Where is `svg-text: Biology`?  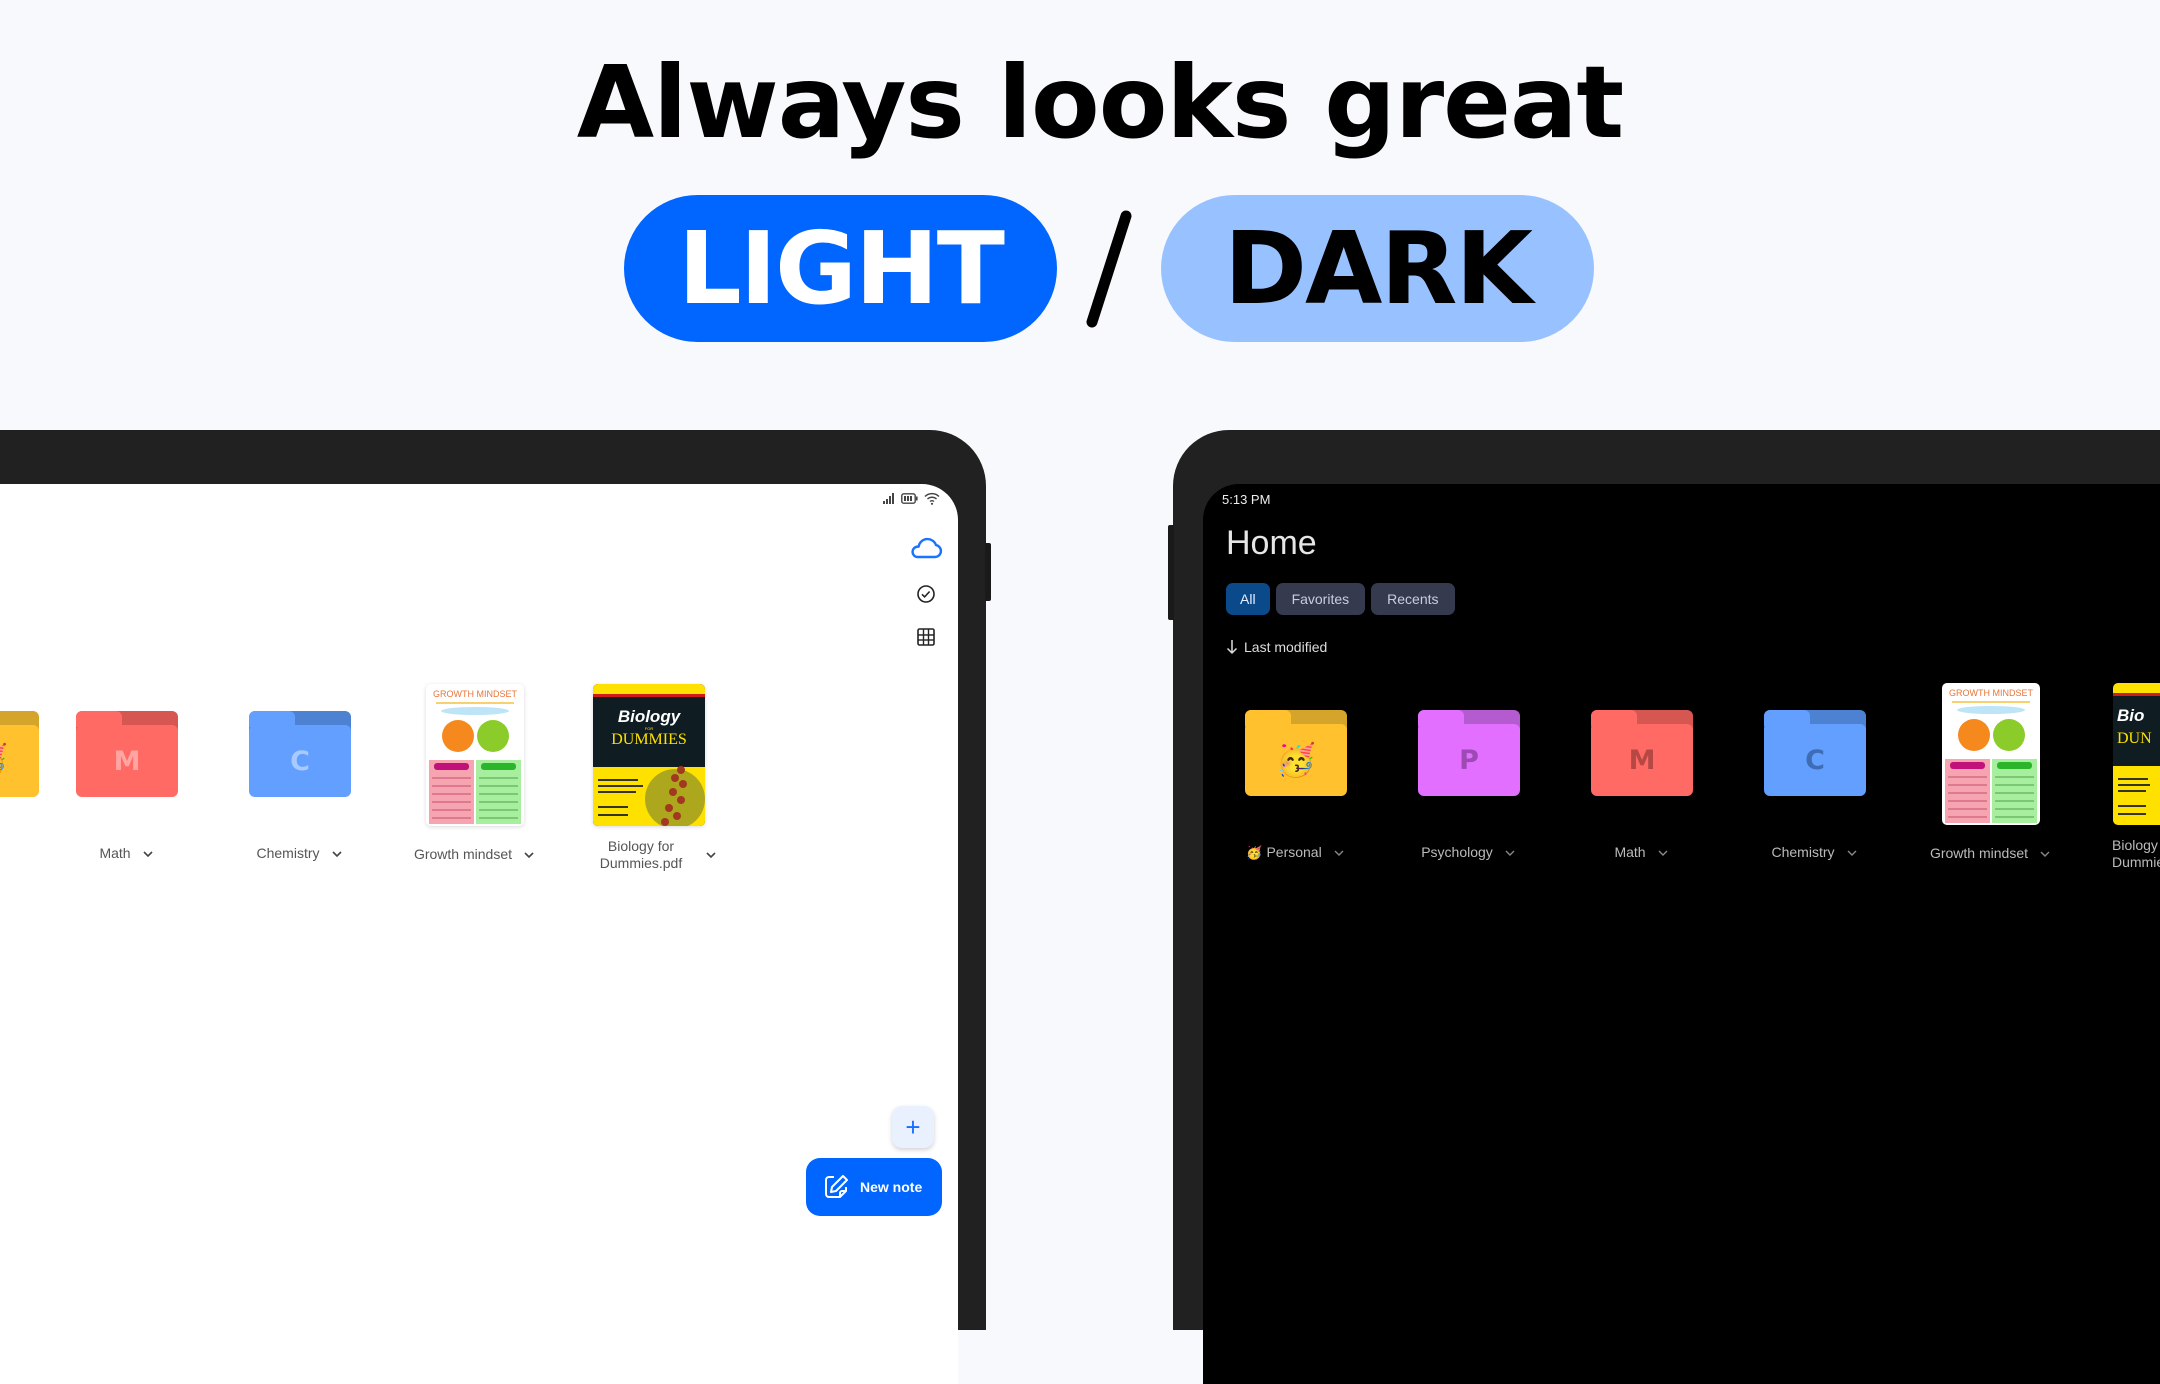 svg-text: Biology is located at coordinates (650, 716).